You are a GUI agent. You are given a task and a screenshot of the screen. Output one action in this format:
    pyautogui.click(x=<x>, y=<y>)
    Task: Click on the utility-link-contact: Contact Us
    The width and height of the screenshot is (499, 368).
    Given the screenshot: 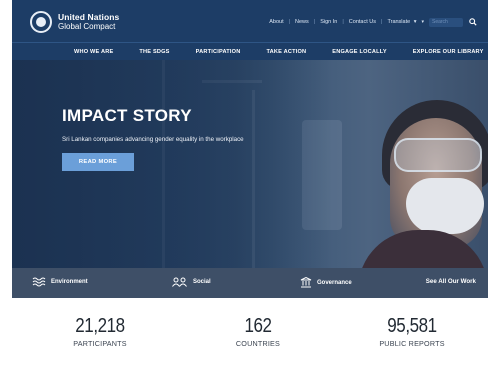 What is the action you would take?
    pyautogui.click(x=362, y=22)
    